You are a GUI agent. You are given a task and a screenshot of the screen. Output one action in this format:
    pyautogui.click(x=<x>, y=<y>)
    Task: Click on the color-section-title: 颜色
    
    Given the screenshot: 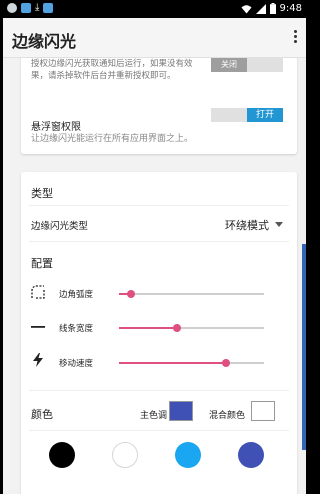 What is the action you would take?
    pyautogui.click(x=42, y=414)
    